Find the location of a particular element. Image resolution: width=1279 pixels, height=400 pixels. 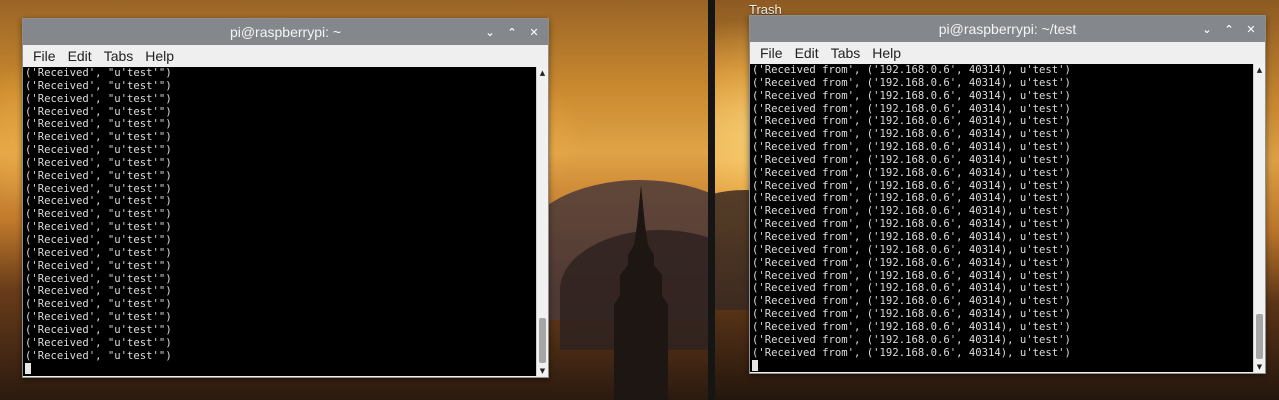

window-titlebar: pi@raspberrypi: ~ ⌄ ⌃ ✕ is located at coordinates (285, 32).